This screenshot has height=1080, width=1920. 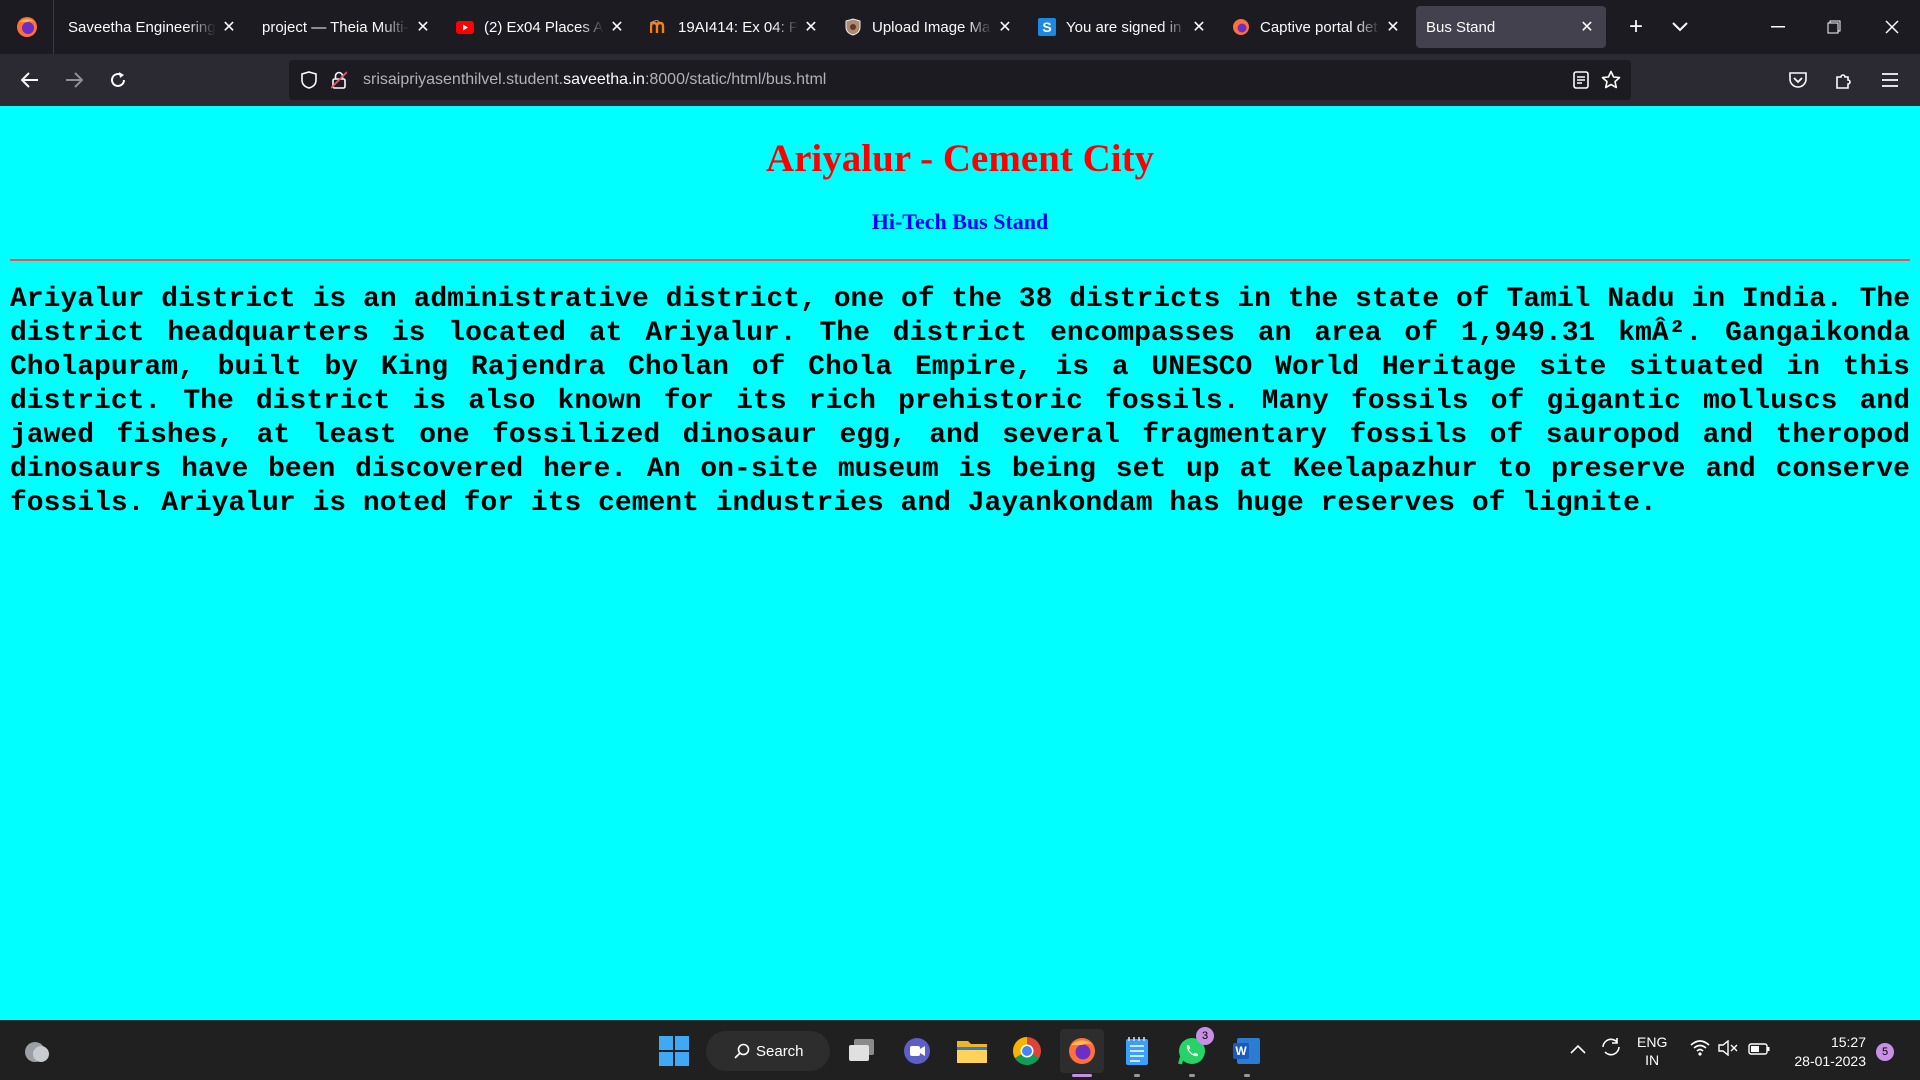 I want to click on battery-icon, so click(x=1759, y=1050).